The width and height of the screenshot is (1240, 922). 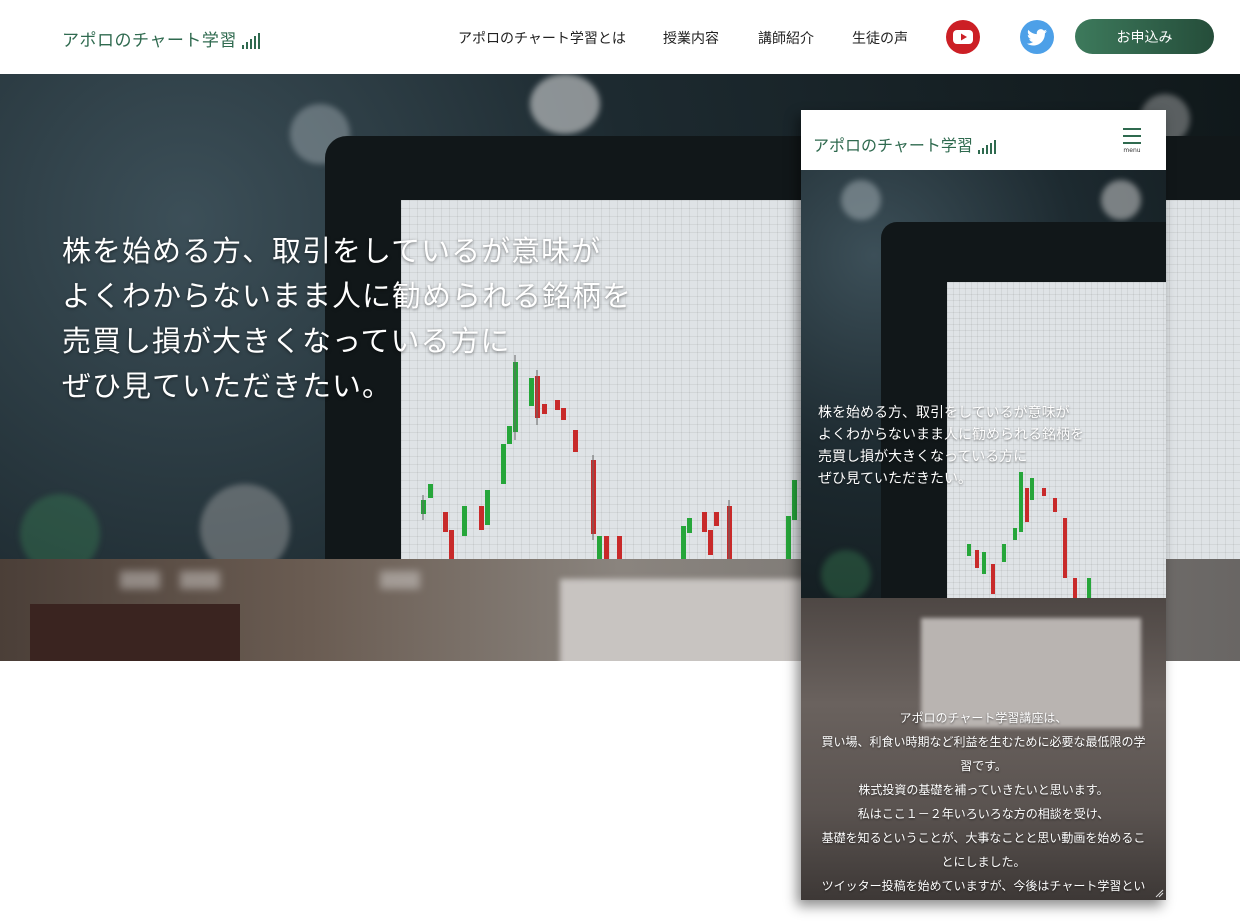 I want to click on mobile-header: アポロのチャート学習 menu, so click(x=983, y=140).